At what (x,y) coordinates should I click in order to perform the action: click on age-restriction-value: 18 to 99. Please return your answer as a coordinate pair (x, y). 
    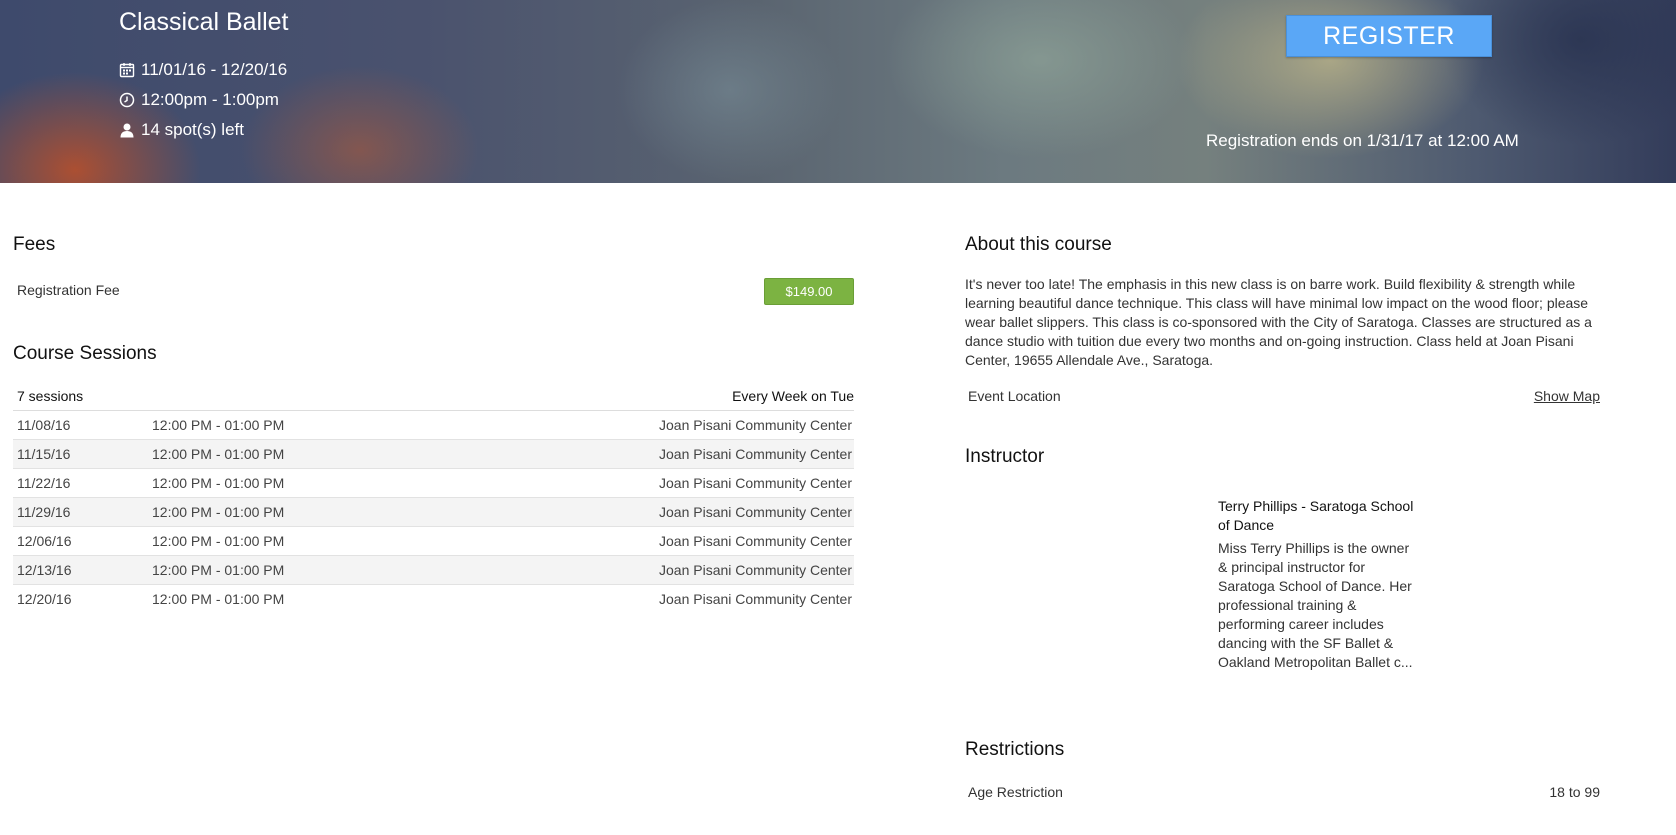
    Looking at the image, I should click on (1574, 792).